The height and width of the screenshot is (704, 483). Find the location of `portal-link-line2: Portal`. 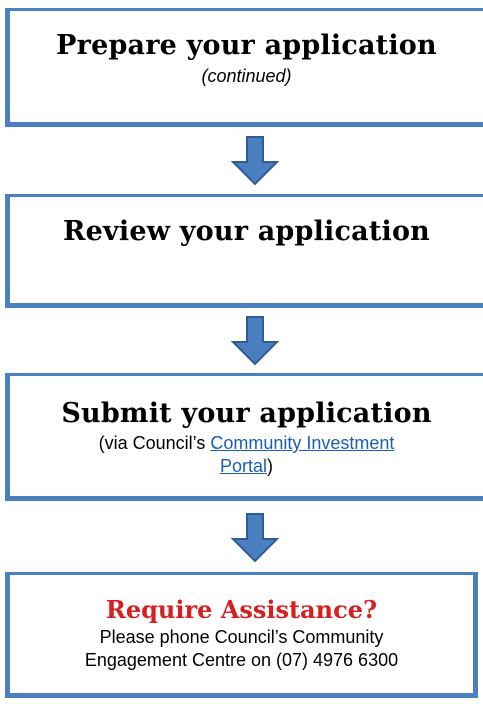

portal-link-line2: Portal is located at coordinates (243, 466).